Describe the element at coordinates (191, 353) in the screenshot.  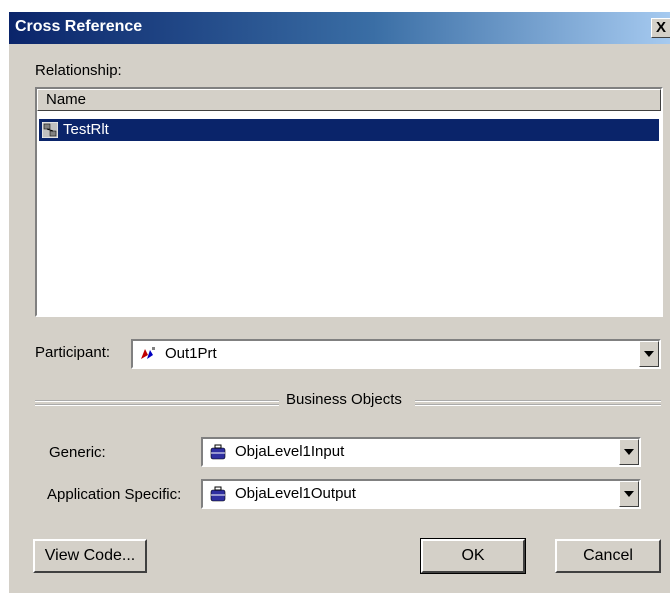
I see `participant-value: Out1Prt` at that location.